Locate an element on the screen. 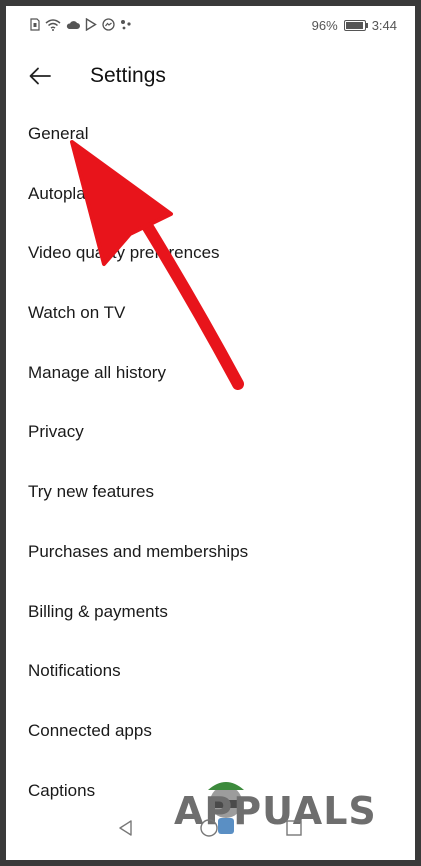 This screenshot has height=866, width=421. nav-back-button is located at coordinates (126, 828).